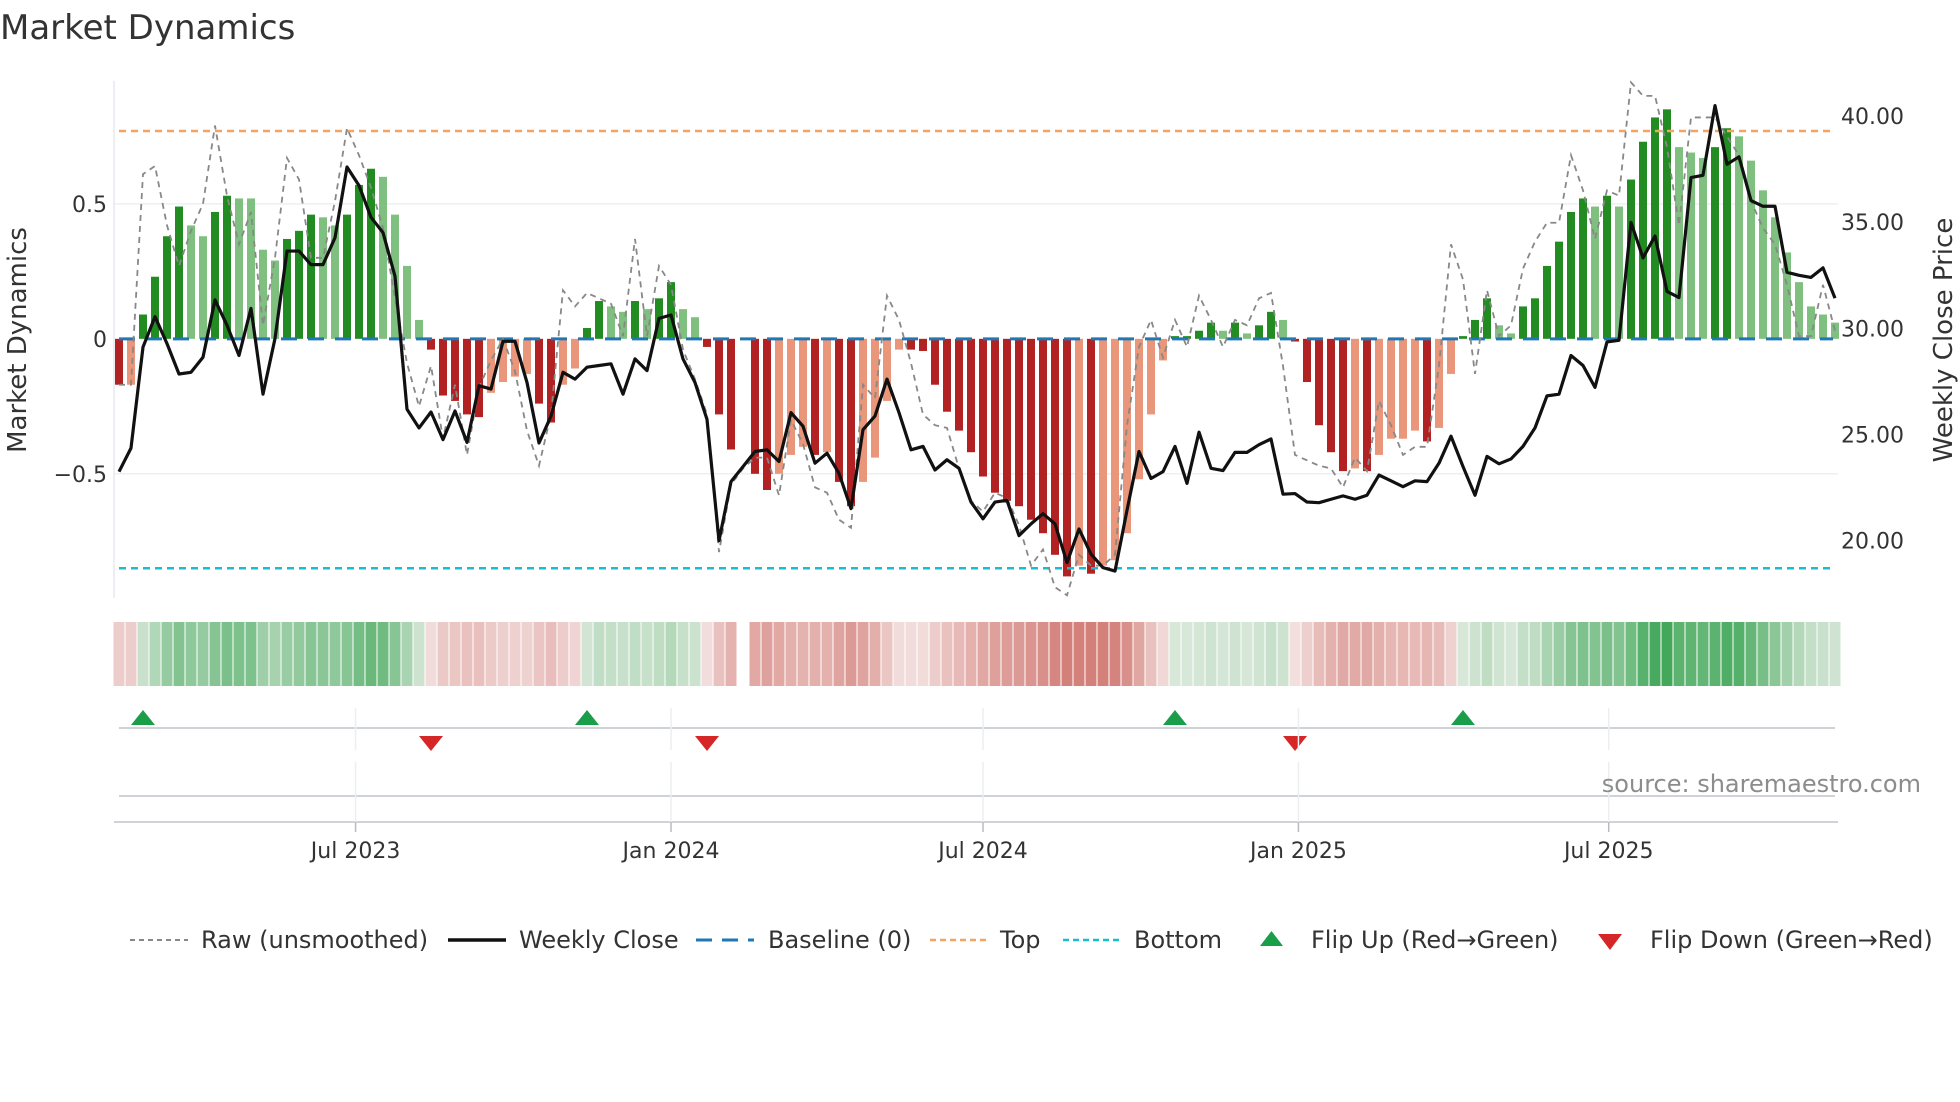 This screenshot has width=1960, height=1102. Describe the element at coordinates (1765, 940) in the screenshot. I see `legend-item-flip-down: Flip Down (Green→Red)` at that location.